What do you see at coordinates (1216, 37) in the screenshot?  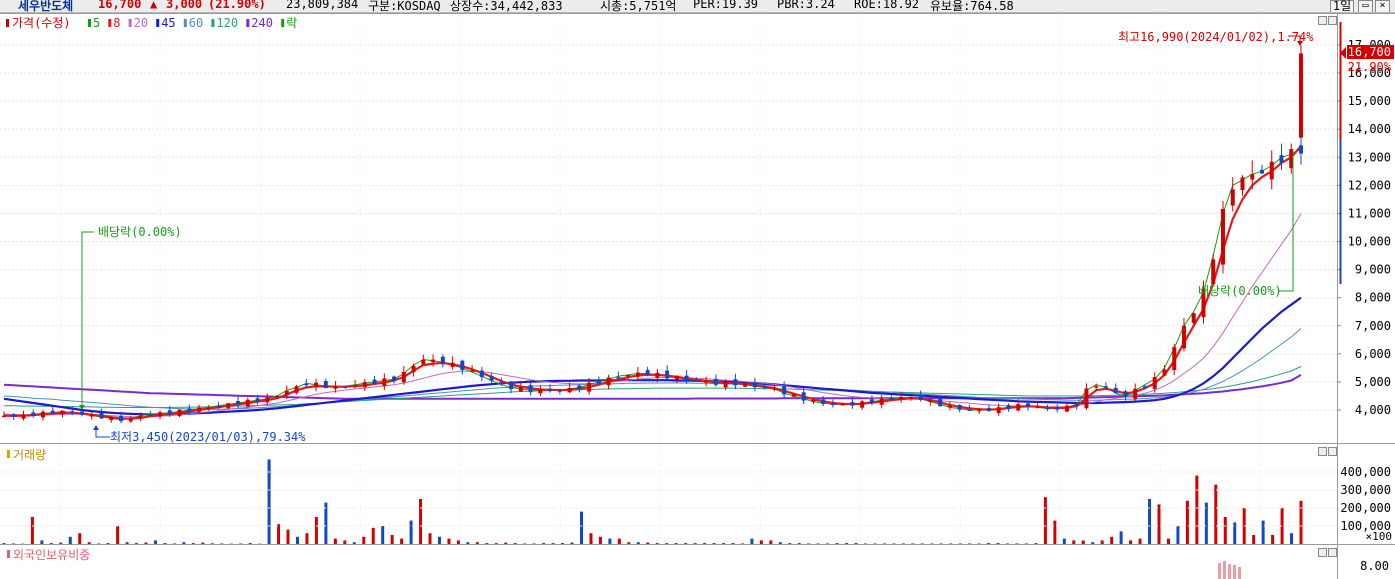 I see `high-label: 최고16,990(2024/01/02),1.74%` at bounding box center [1216, 37].